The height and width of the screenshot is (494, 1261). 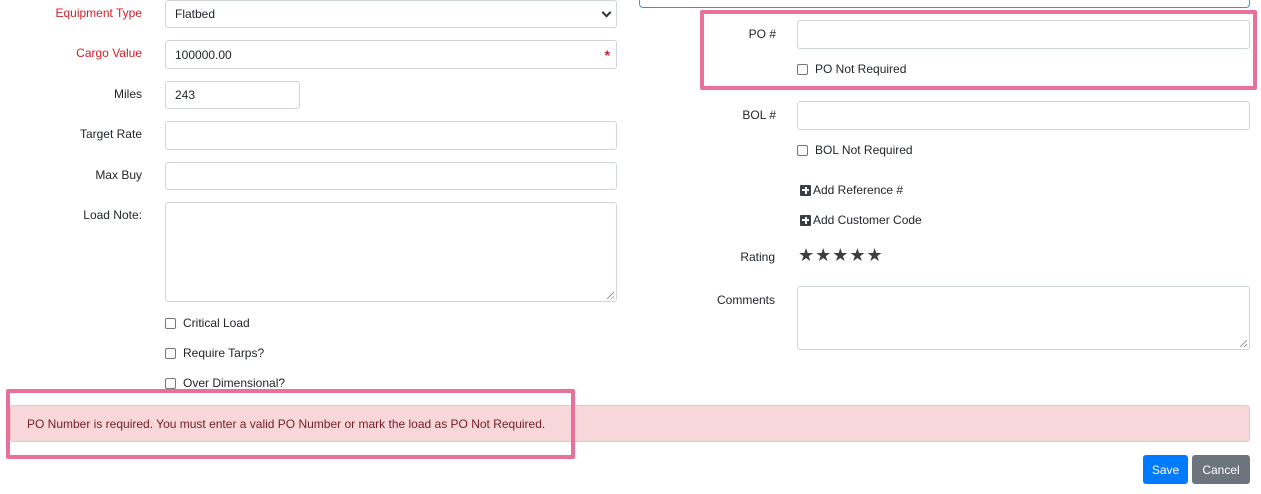 What do you see at coordinates (216, 323) in the screenshot?
I see `critical-load-label: Critical Load` at bounding box center [216, 323].